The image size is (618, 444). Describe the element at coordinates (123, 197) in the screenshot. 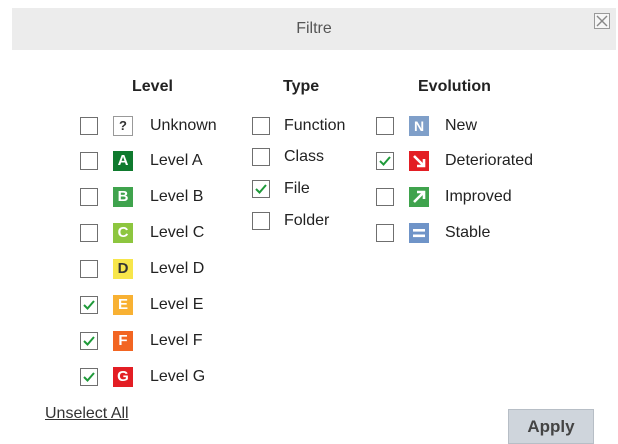

I see `level-b-badge-icon: B` at that location.